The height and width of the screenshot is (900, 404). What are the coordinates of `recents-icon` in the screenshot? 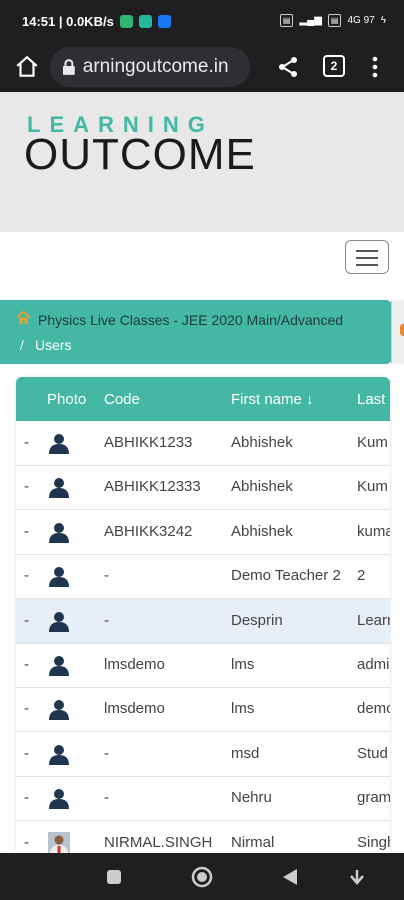 It's located at (114, 877).